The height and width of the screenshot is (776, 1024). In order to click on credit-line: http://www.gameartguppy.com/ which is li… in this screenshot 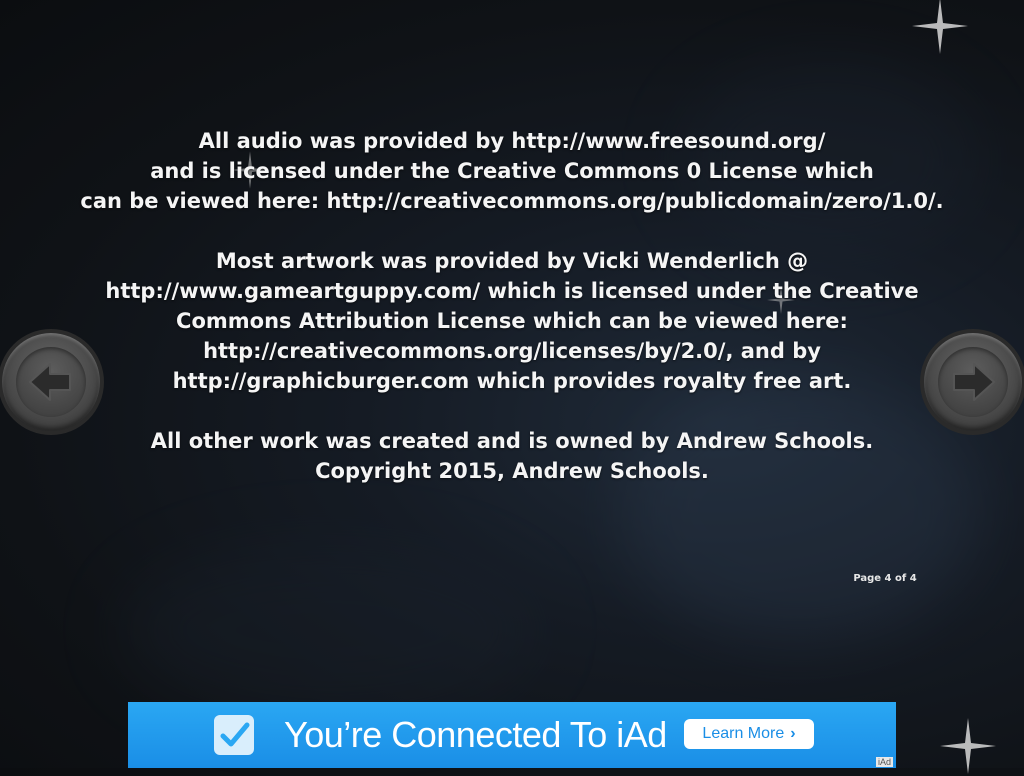, I will do `click(512, 291)`.